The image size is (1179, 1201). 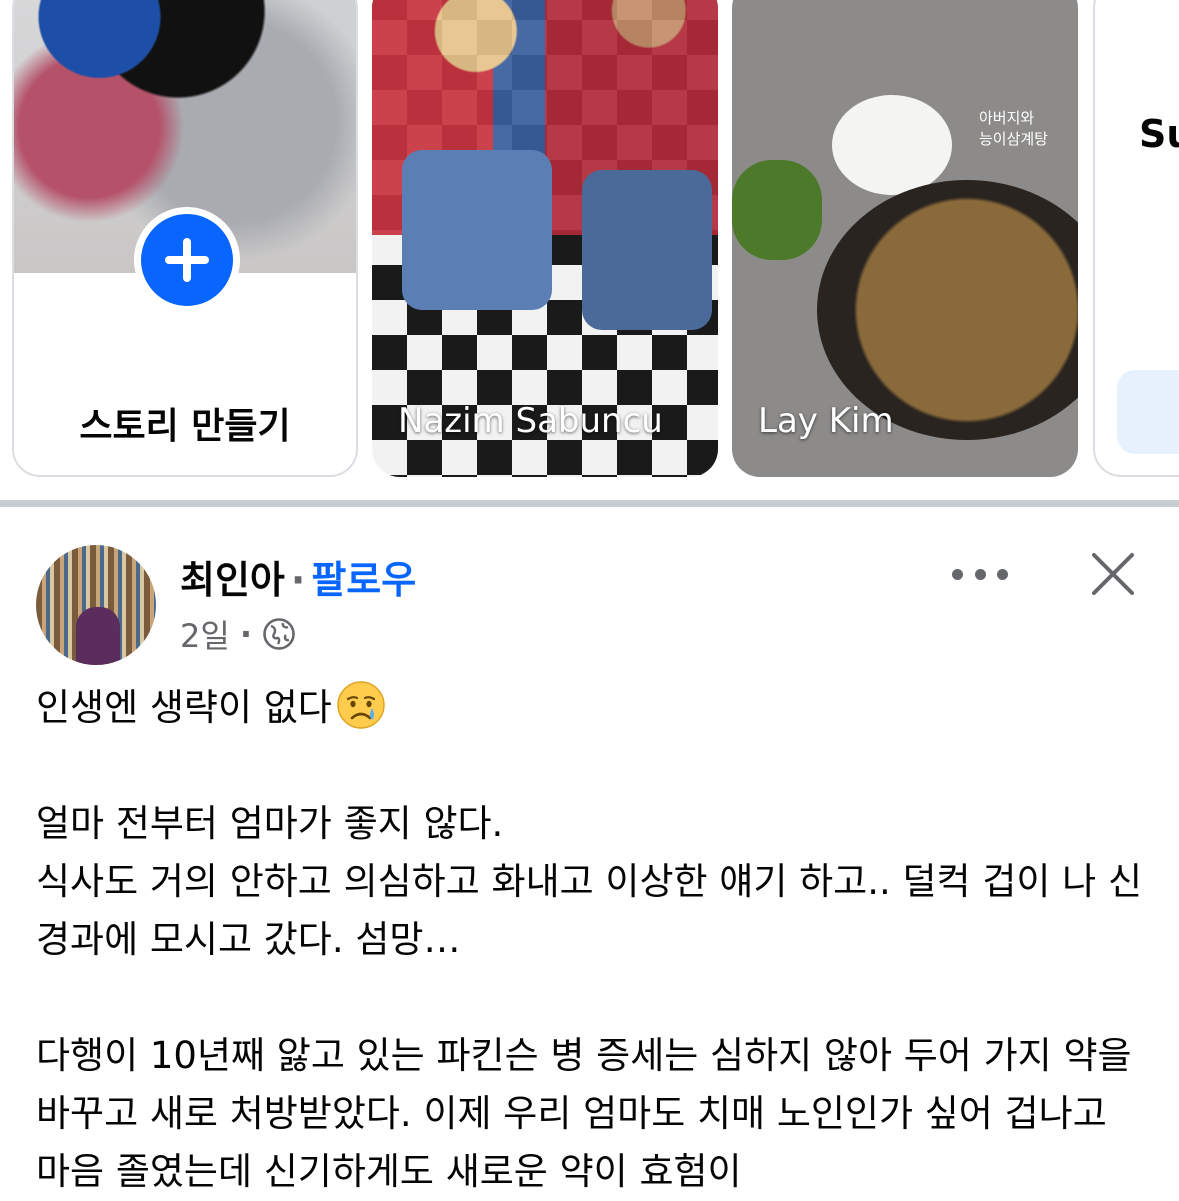 I want to click on story-card-nazim-sabuncu: Nazim Sabuncu, so click(x=545, y=238).